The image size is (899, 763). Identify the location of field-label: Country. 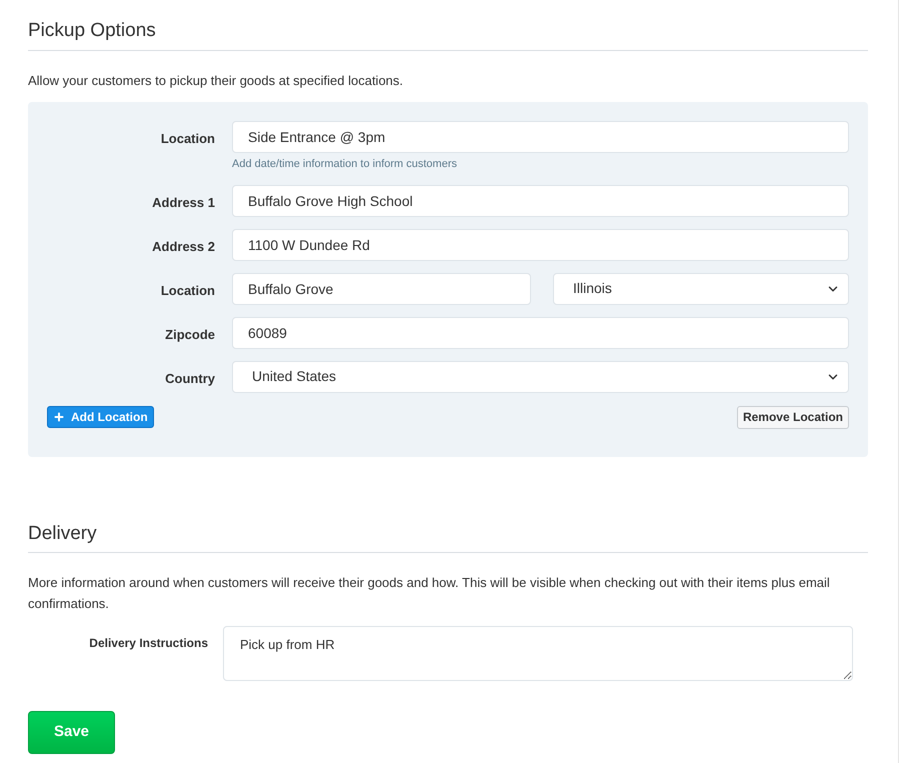
(190, 378).